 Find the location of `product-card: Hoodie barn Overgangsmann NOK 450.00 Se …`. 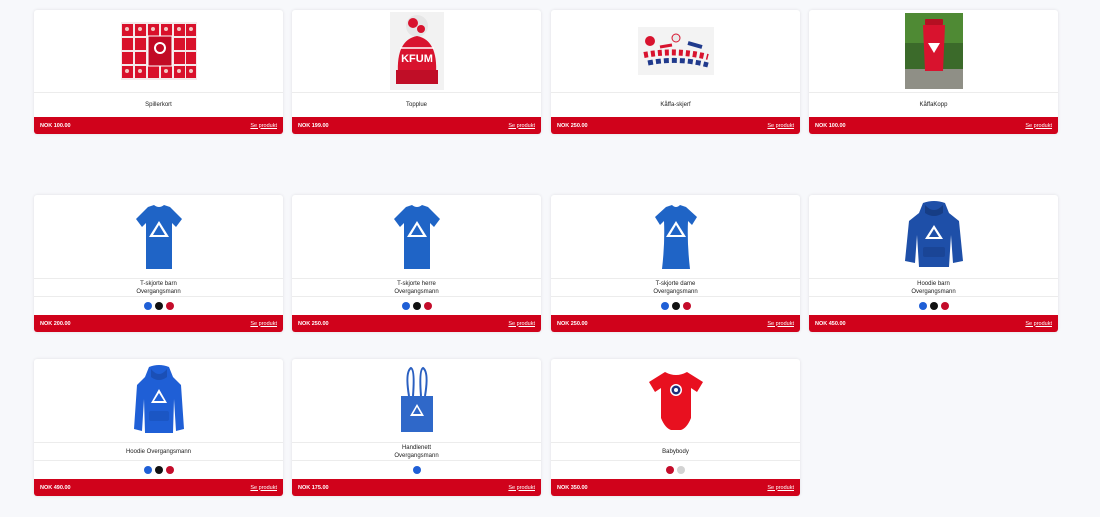

product-card: Hoodie barn Overgangsmann NOK 450.00 Se … is located at coordinates (933, 263).